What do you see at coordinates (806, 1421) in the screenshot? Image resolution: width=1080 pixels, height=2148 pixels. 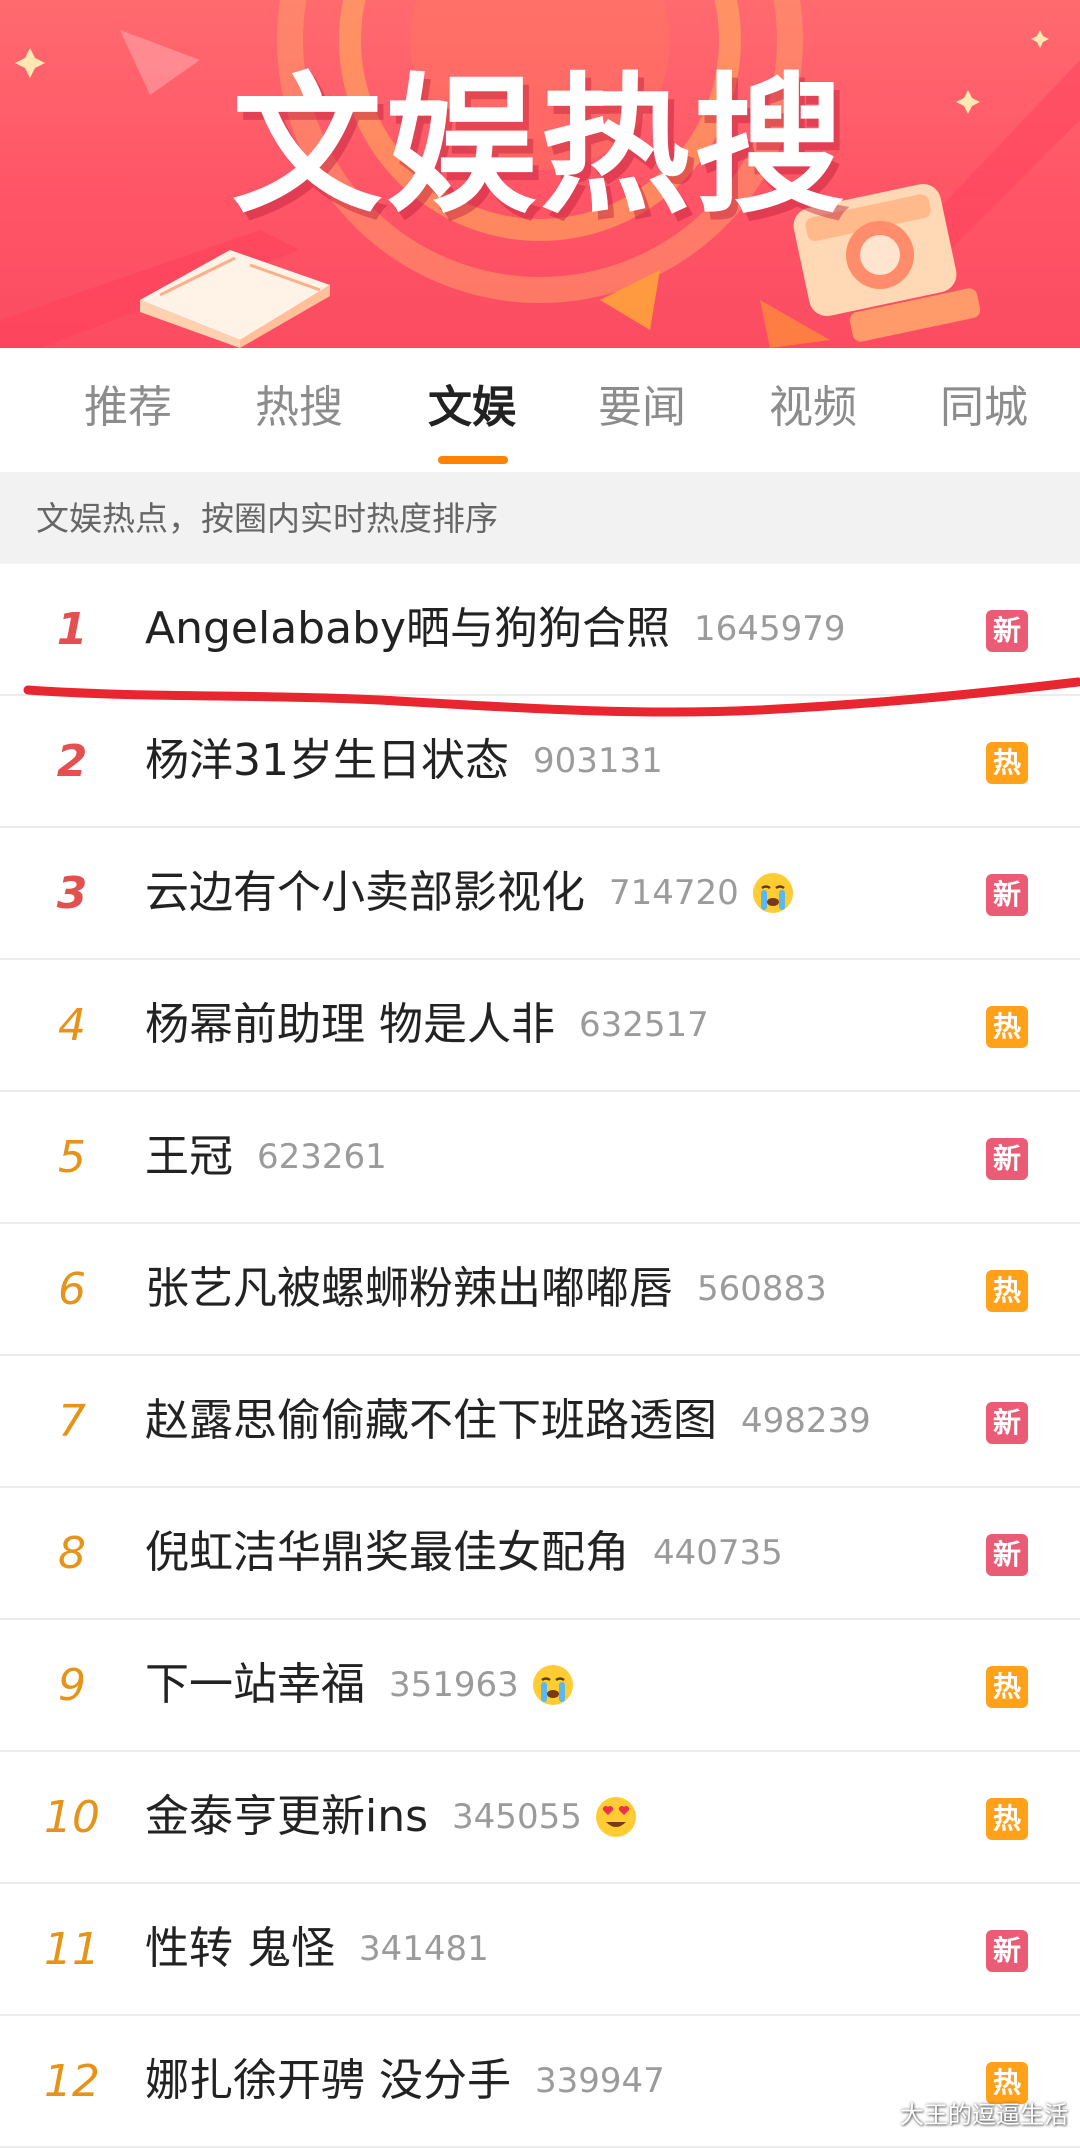 I see `heat-count: 498239` at bounding box center [806, 1421].